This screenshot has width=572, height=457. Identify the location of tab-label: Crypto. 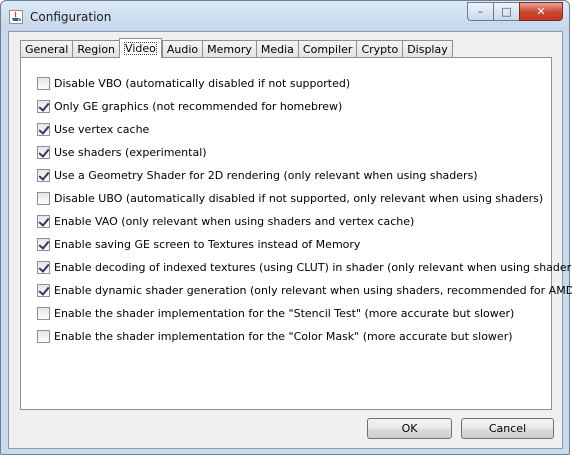
(380, 49).